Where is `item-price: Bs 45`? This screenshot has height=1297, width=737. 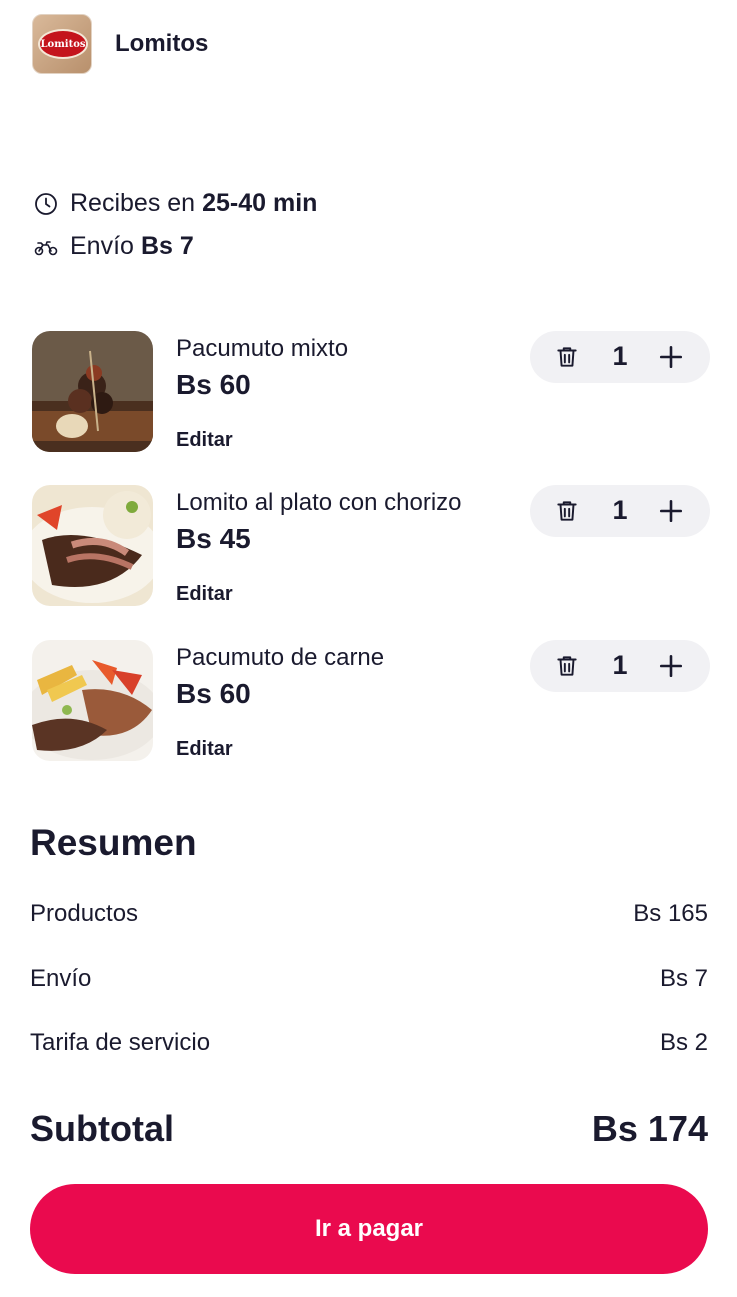
item-price: Bs 45 is located at coordinates (213, 538).